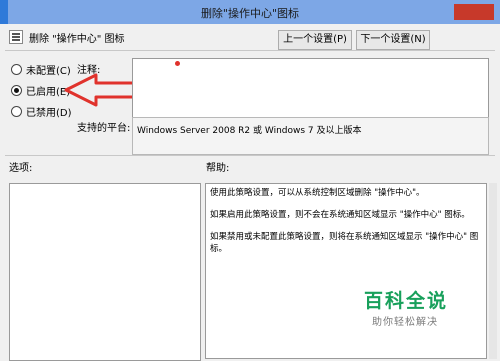 The image size is (500, 361). What do you see at coordinates (21, 168) in the screenshot?
I see `options-label: 选项:` at bounding box center [21, 168].